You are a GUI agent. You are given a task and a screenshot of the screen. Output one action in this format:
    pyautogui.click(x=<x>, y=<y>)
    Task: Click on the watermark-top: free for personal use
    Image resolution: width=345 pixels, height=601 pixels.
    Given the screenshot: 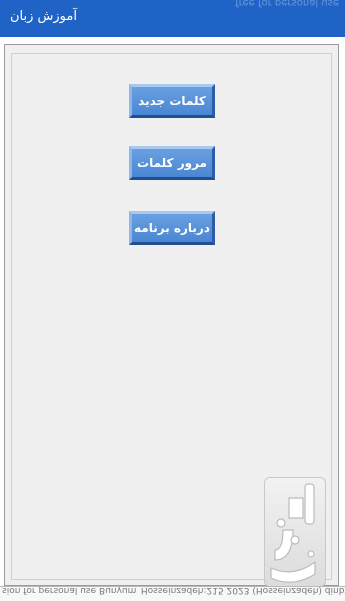 What is the action you would take?
    pyautogui.click(x=287, y=4)
    